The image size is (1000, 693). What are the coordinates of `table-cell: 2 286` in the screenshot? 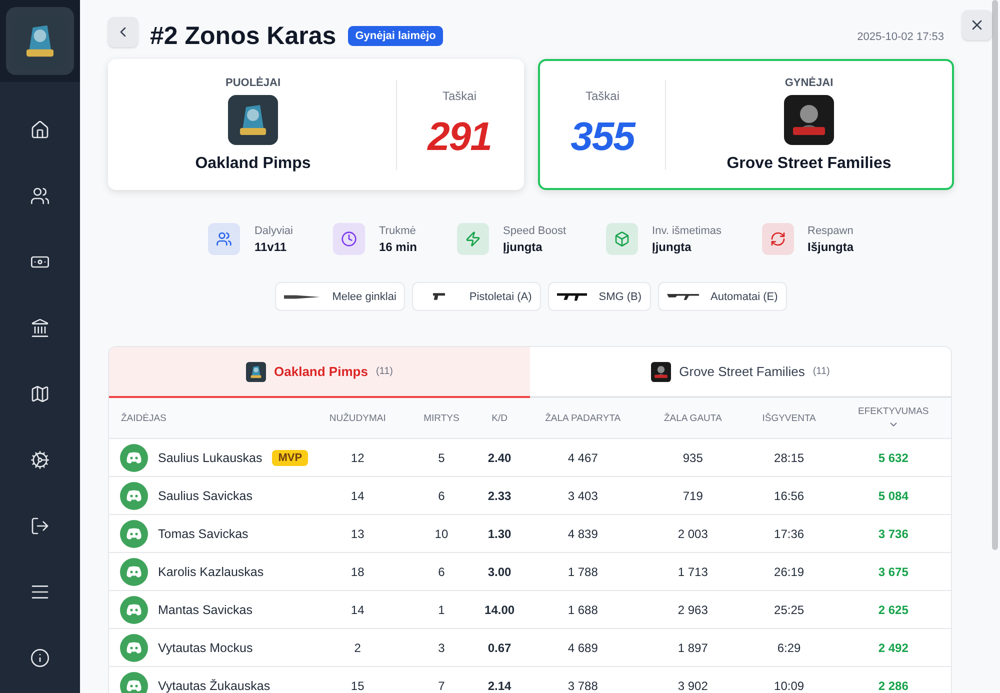 It's located at (893, 679).